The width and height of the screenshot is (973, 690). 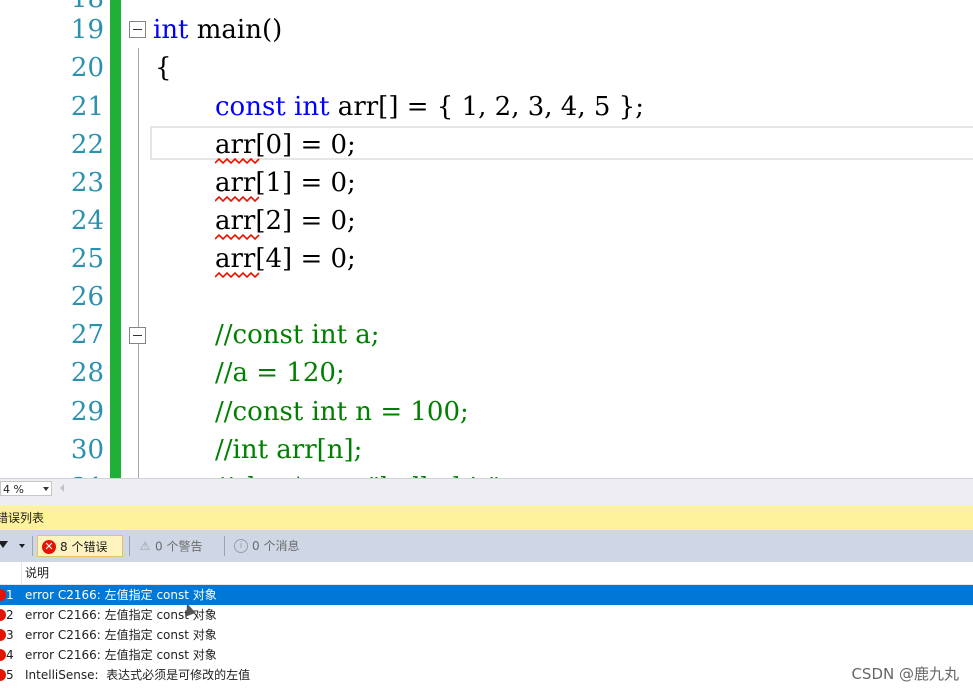 I want to click on code-line-28: //a = 120;, so click(x=280, y=373).